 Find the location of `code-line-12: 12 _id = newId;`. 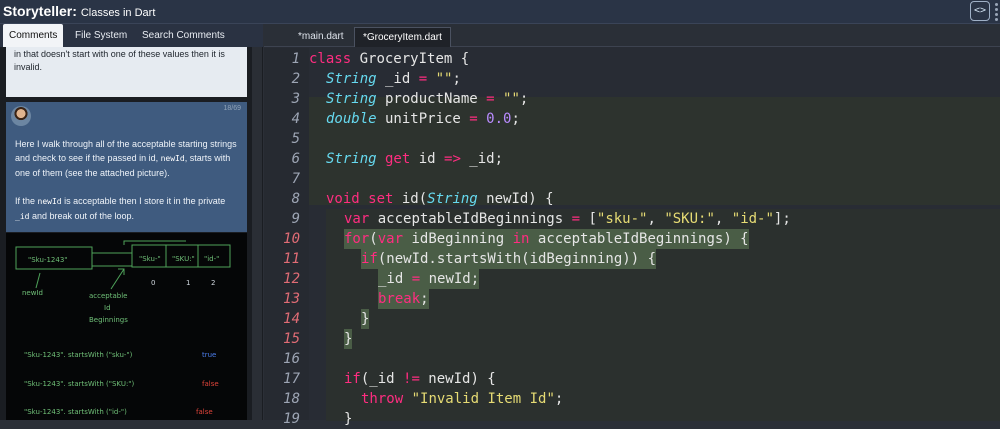

code-line-12: 12 _id = newId; is located at coordinates (632, 279).